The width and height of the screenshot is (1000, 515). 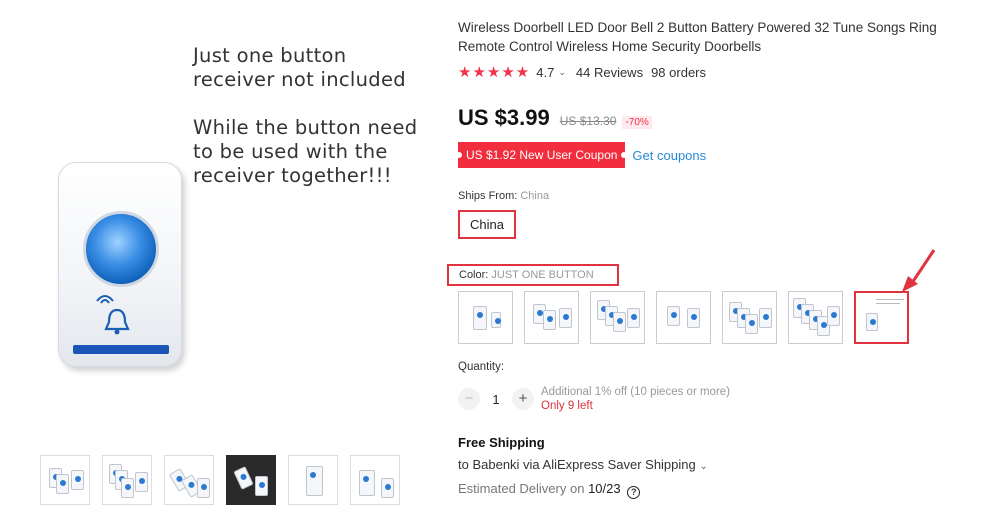 I want to click on color-swatch-selected, so click(x=881, y=317).